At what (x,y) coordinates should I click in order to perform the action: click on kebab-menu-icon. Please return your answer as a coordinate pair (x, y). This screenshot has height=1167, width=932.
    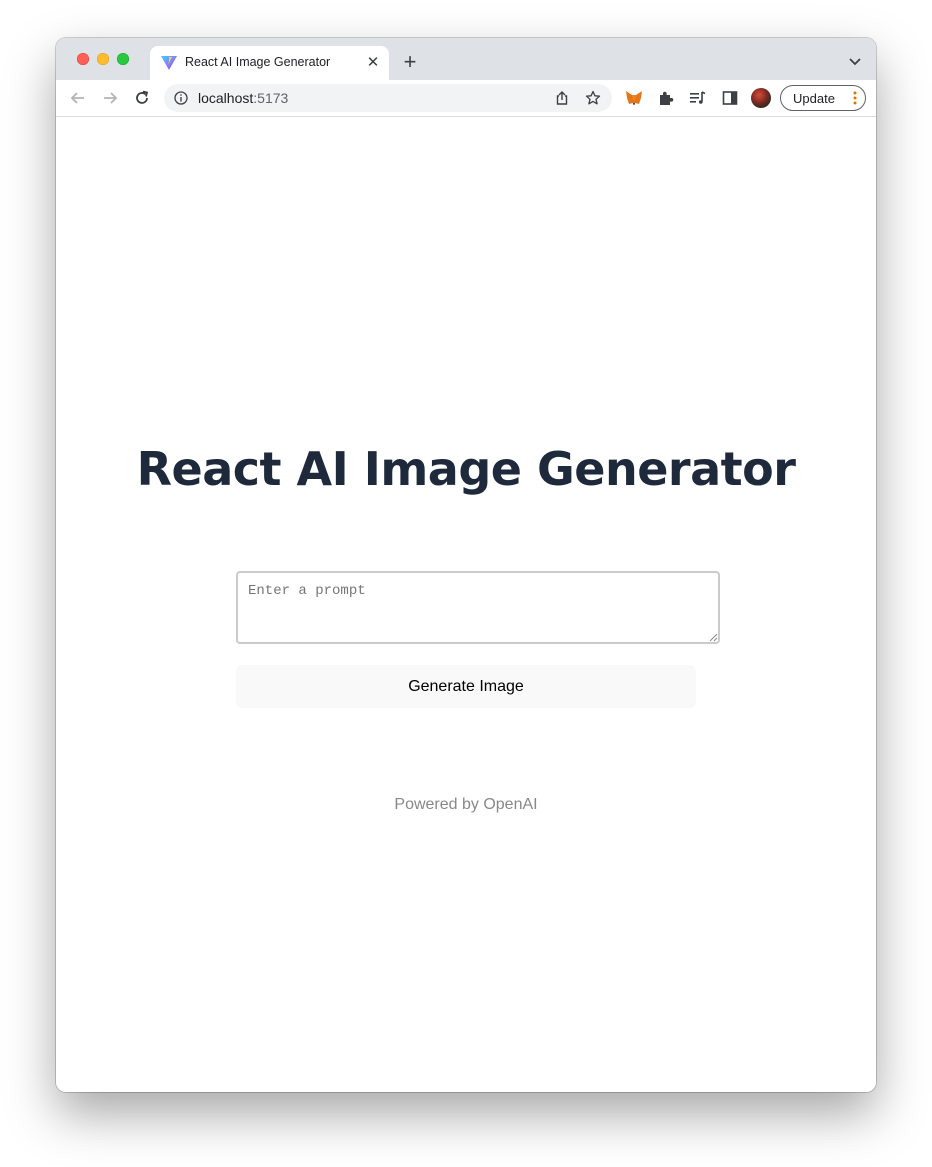
    Looking at the image, I should click on (855, 98).